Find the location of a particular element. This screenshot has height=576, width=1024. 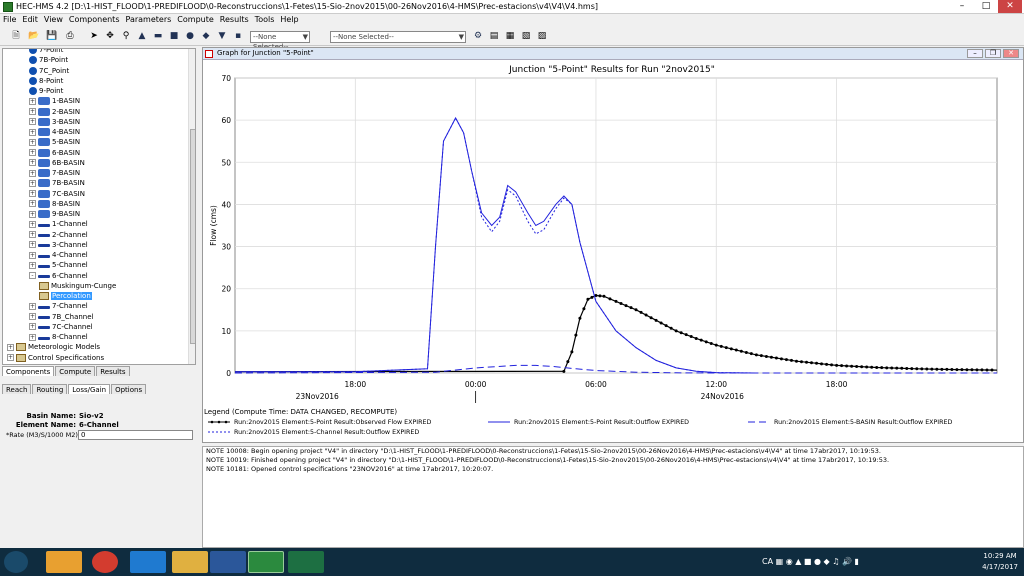

menu-components: Components is located at coordinates (94, 19).